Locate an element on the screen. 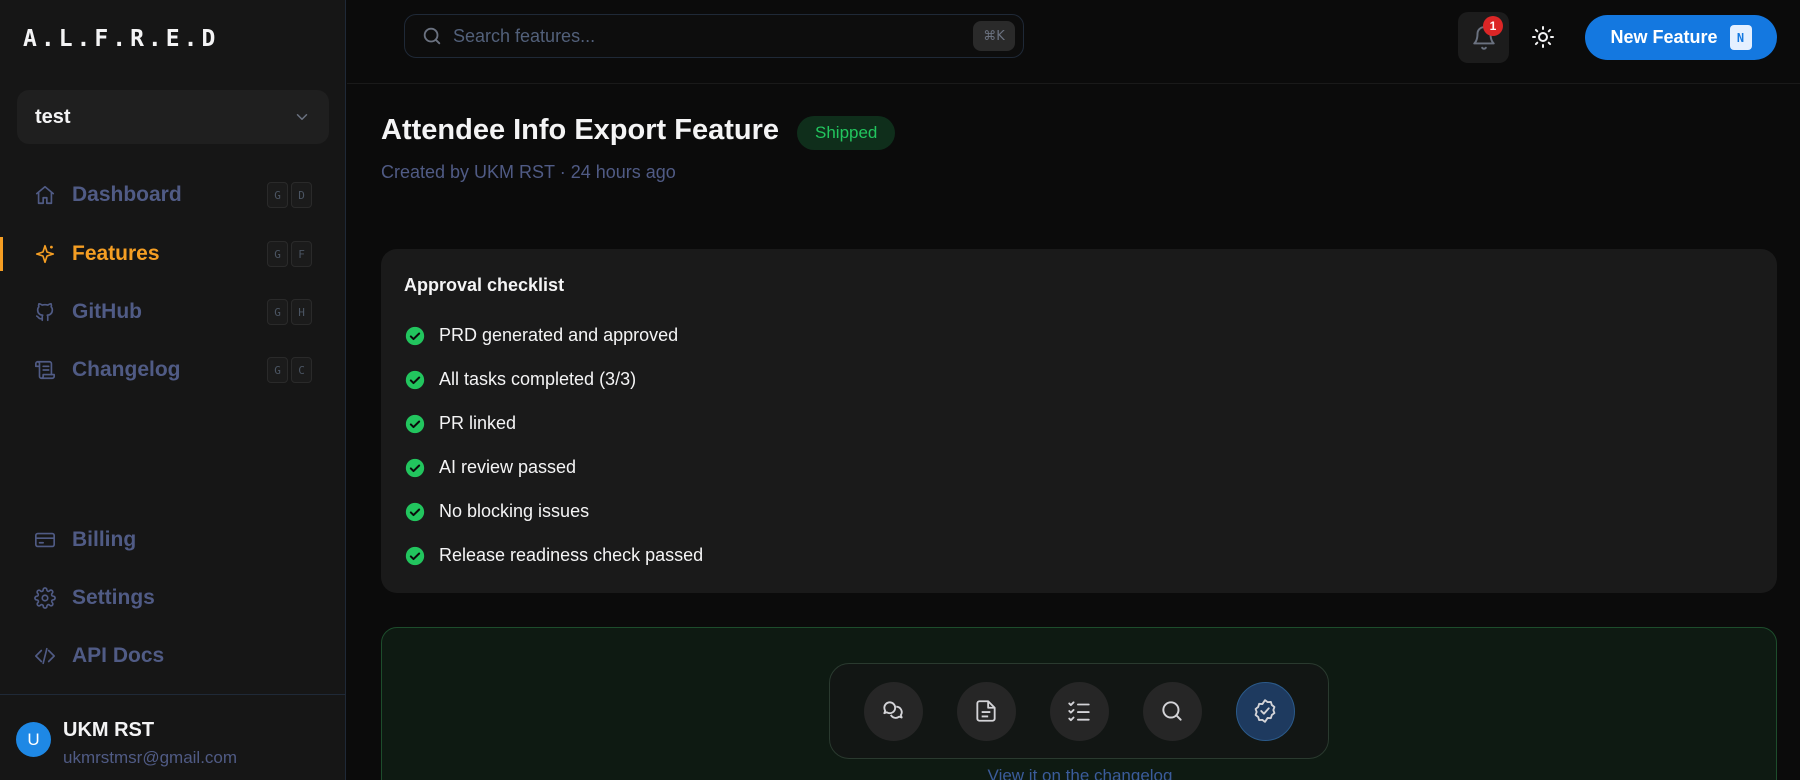 This screenshot has height=780, width=1800. document-icon is located at coordinates (986, 711).